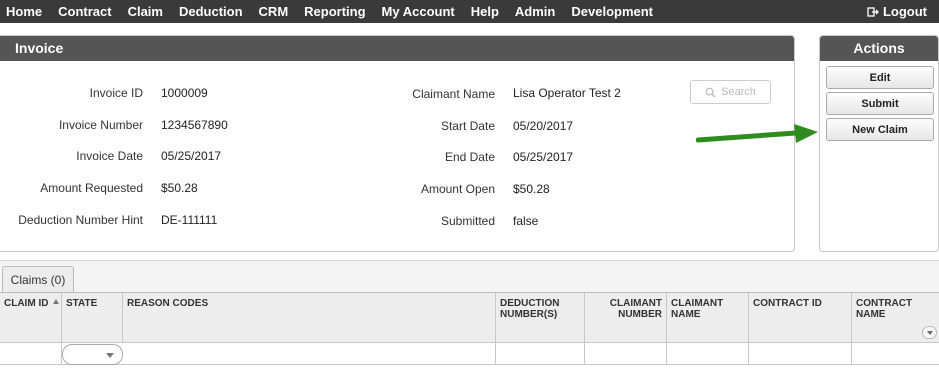  Describe the element at coordinates (145, 11) in the screenshot. I see `nav-claim: Claim` at that location.